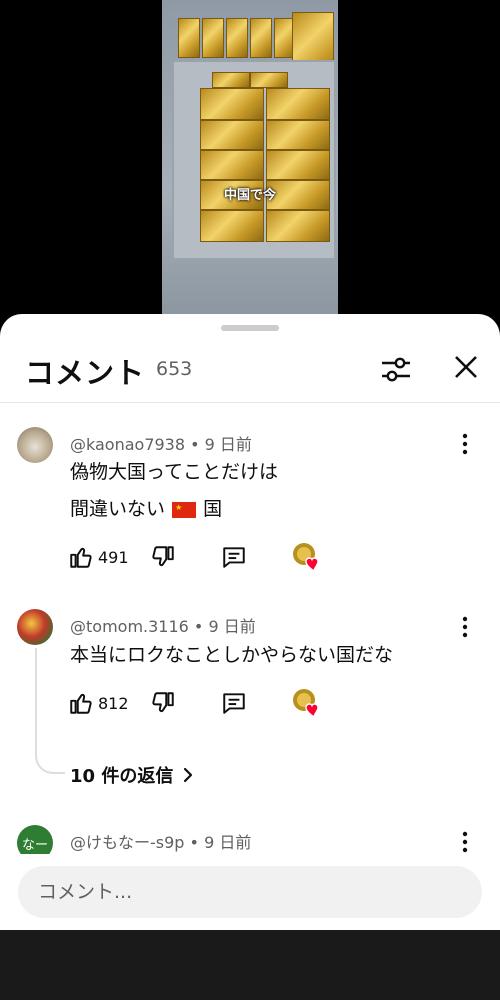 Image resolution: width=500 pixels, height=1000 pixels. Describe the element at coordinates (122, 776) in the screenshot. I see `replies-label: 10 件の返信` at that location.